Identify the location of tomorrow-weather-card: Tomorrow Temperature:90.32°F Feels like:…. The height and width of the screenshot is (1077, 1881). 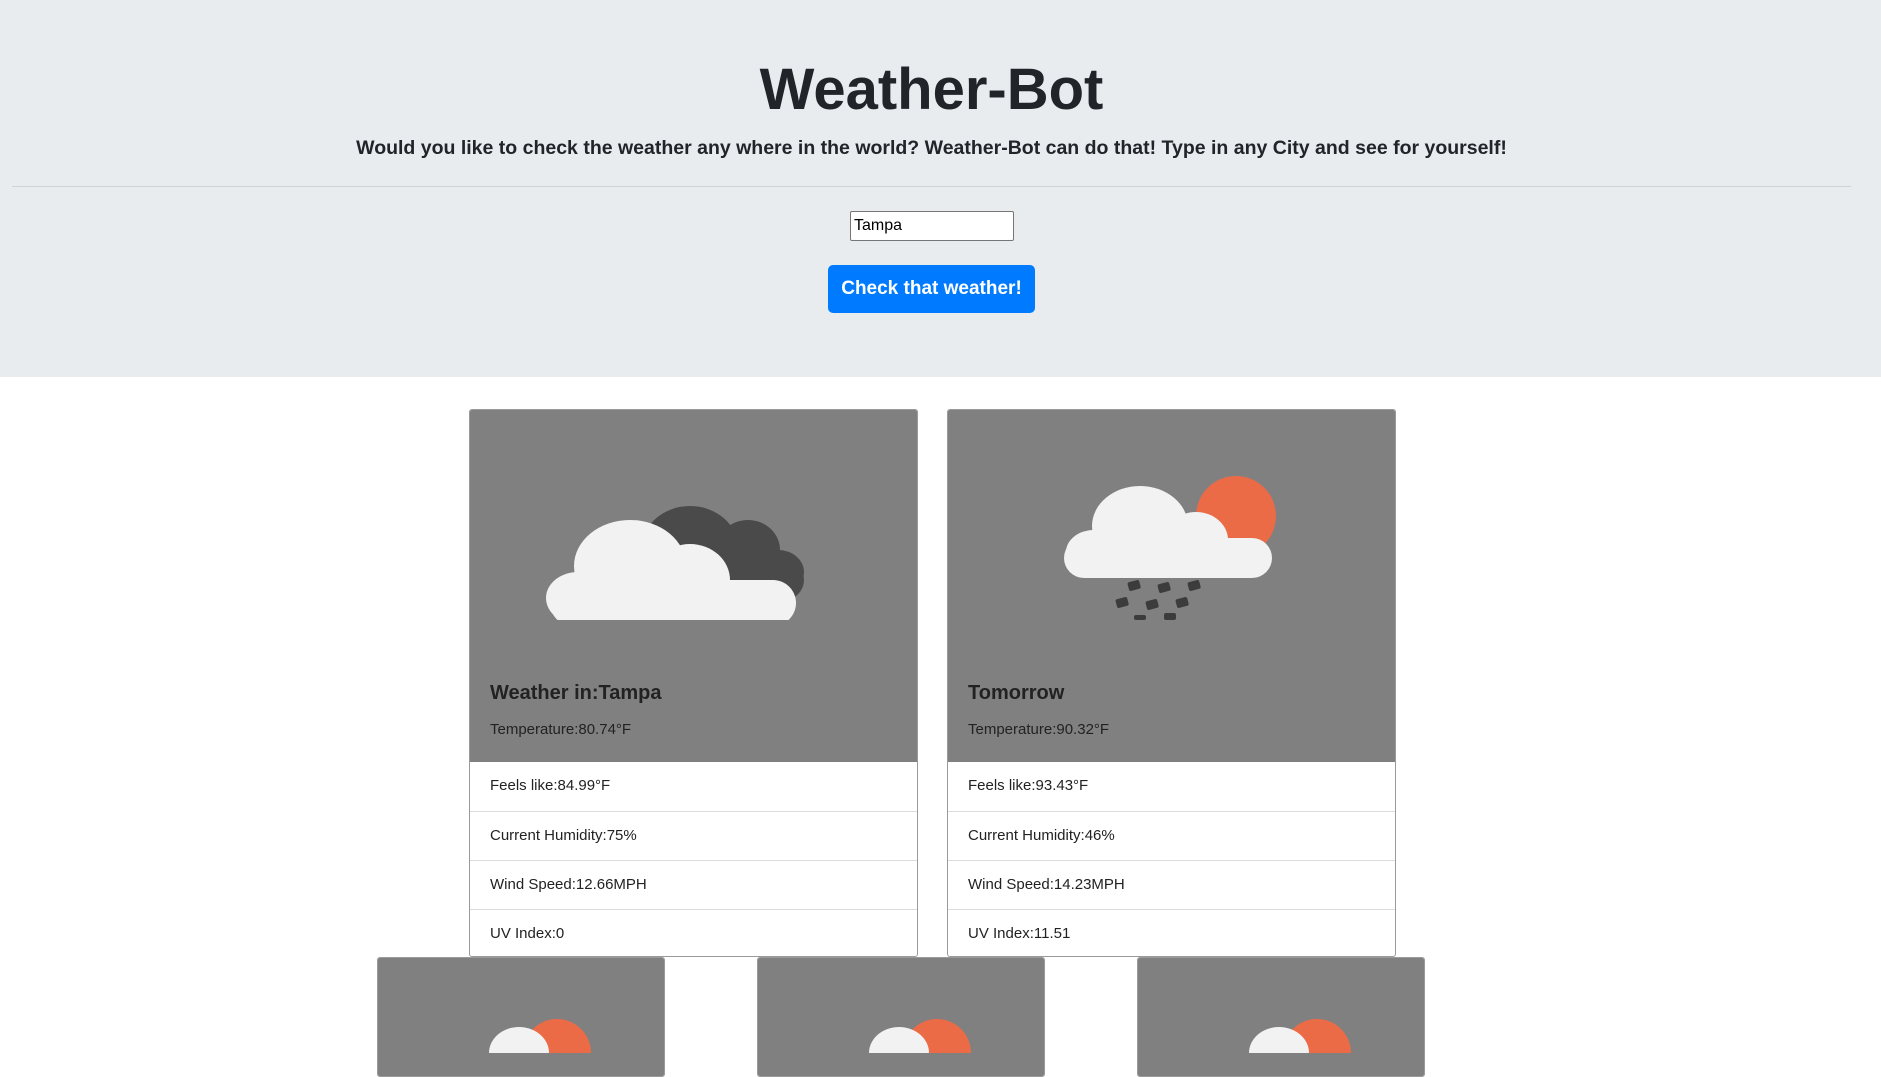
(1171, 683).